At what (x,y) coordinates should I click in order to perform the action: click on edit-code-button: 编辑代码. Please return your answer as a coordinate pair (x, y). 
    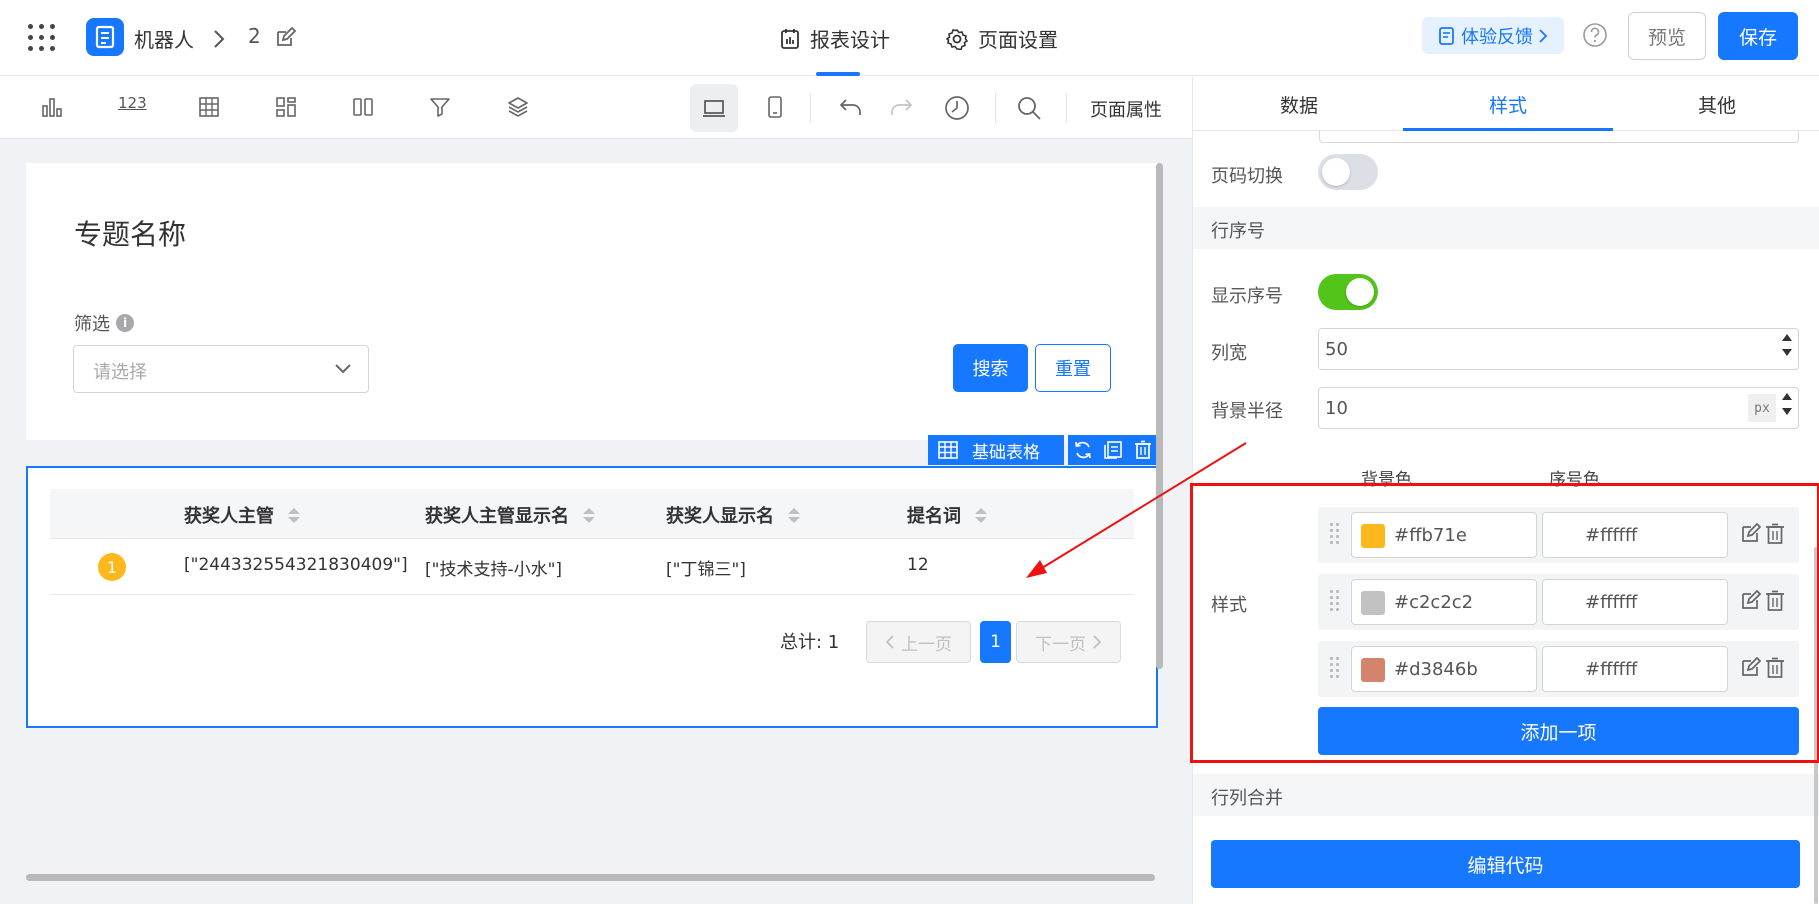
    Looking at the image, I should click on (1505, 864).